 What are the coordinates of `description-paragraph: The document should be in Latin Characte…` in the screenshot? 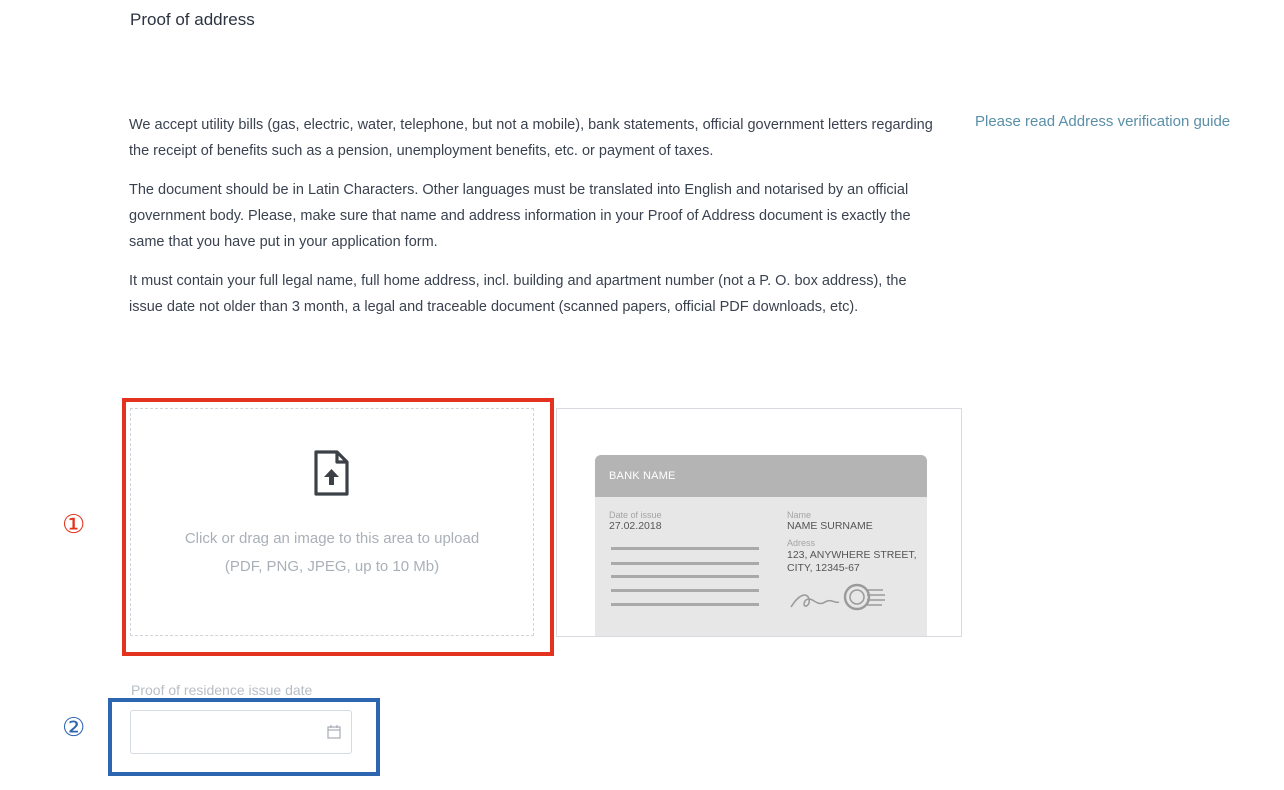 It's located at (520, 216).